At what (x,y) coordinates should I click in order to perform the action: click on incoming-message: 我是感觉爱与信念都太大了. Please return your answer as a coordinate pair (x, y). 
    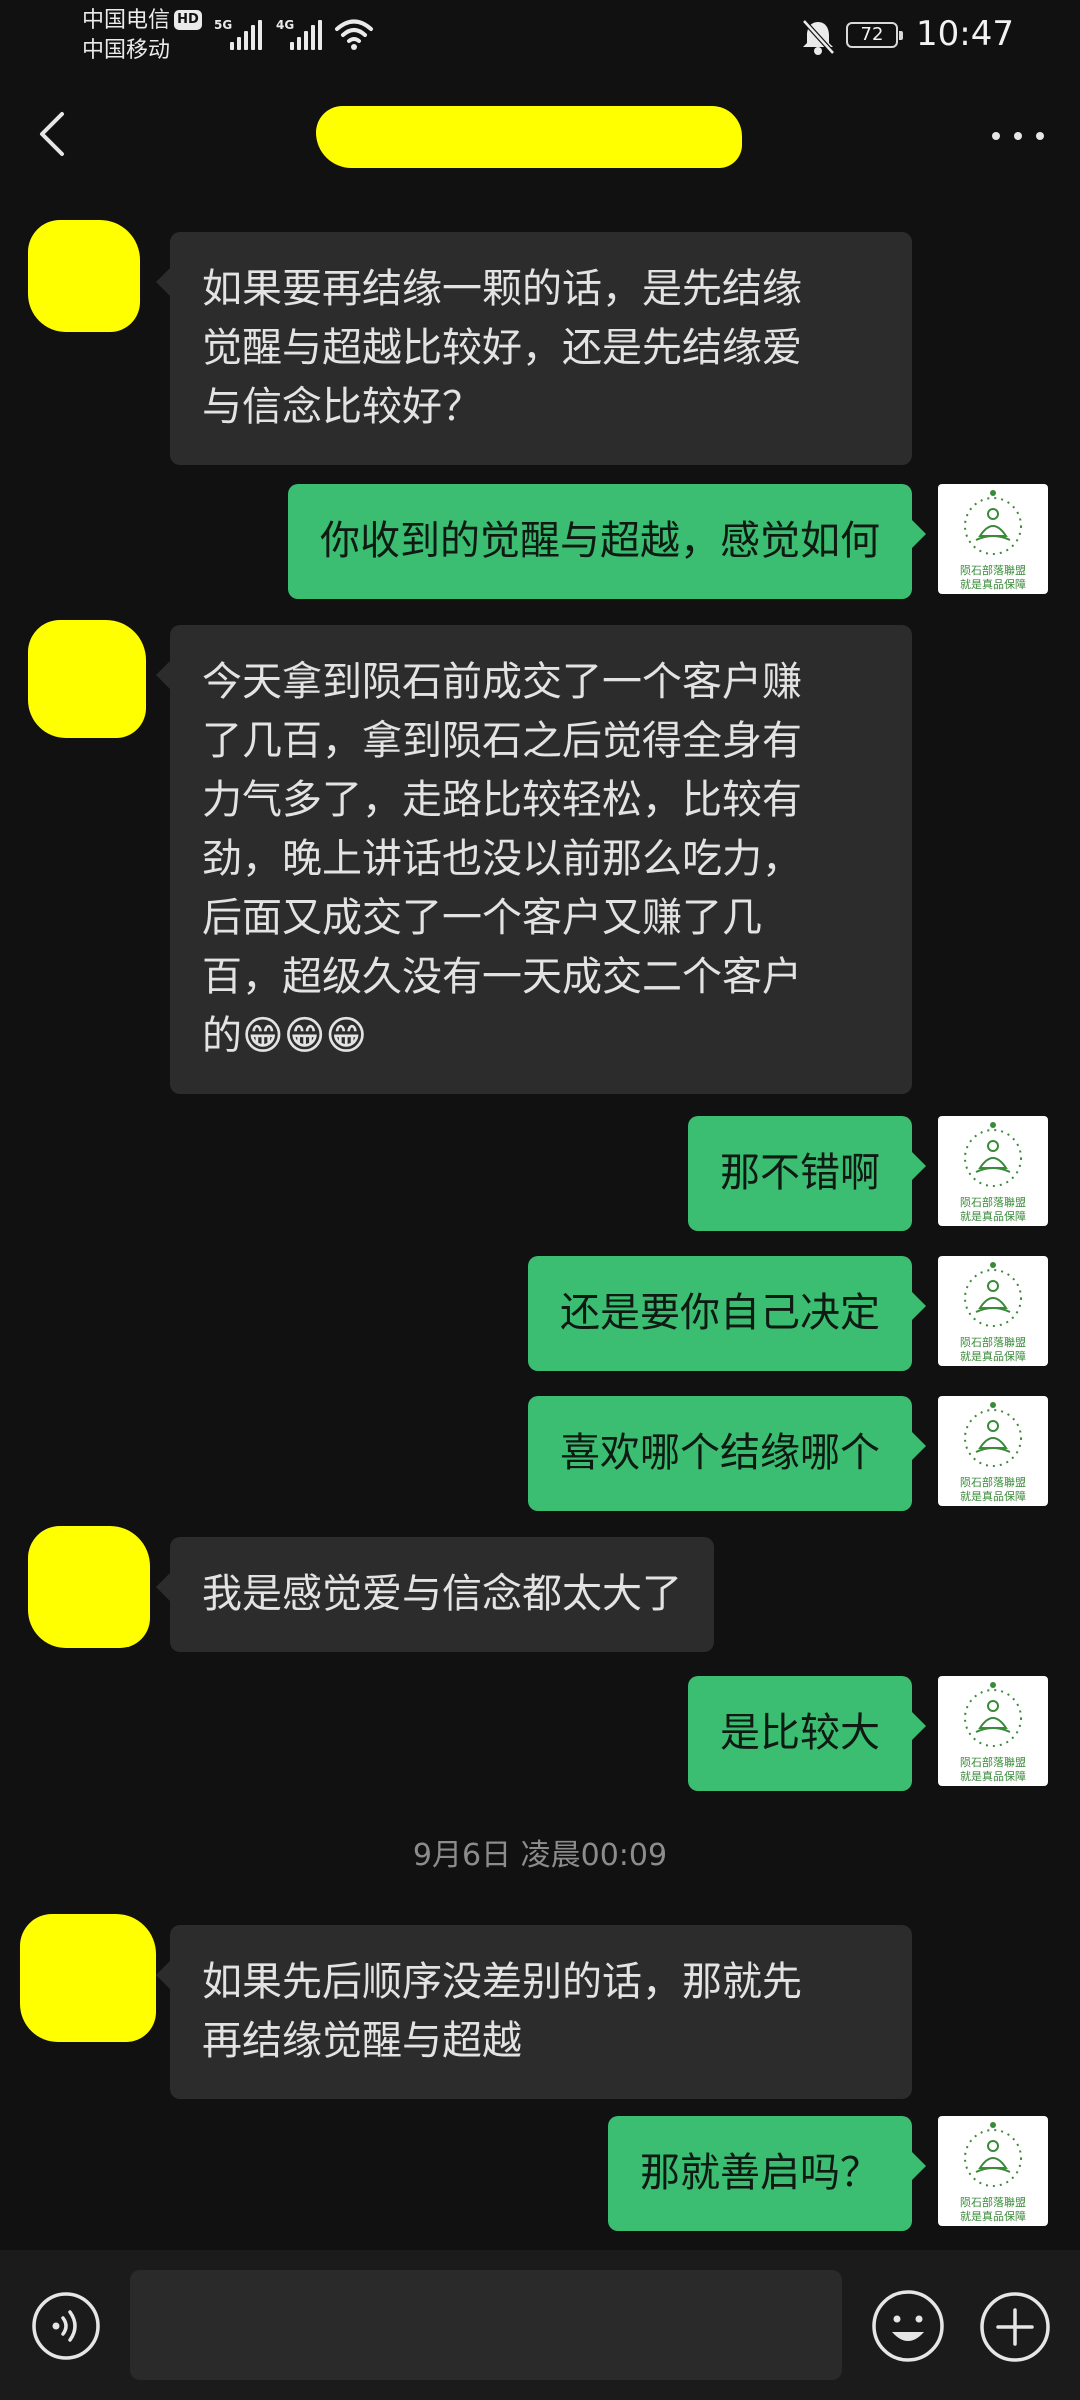
    Looking at the image, I should click on (435, 1594).